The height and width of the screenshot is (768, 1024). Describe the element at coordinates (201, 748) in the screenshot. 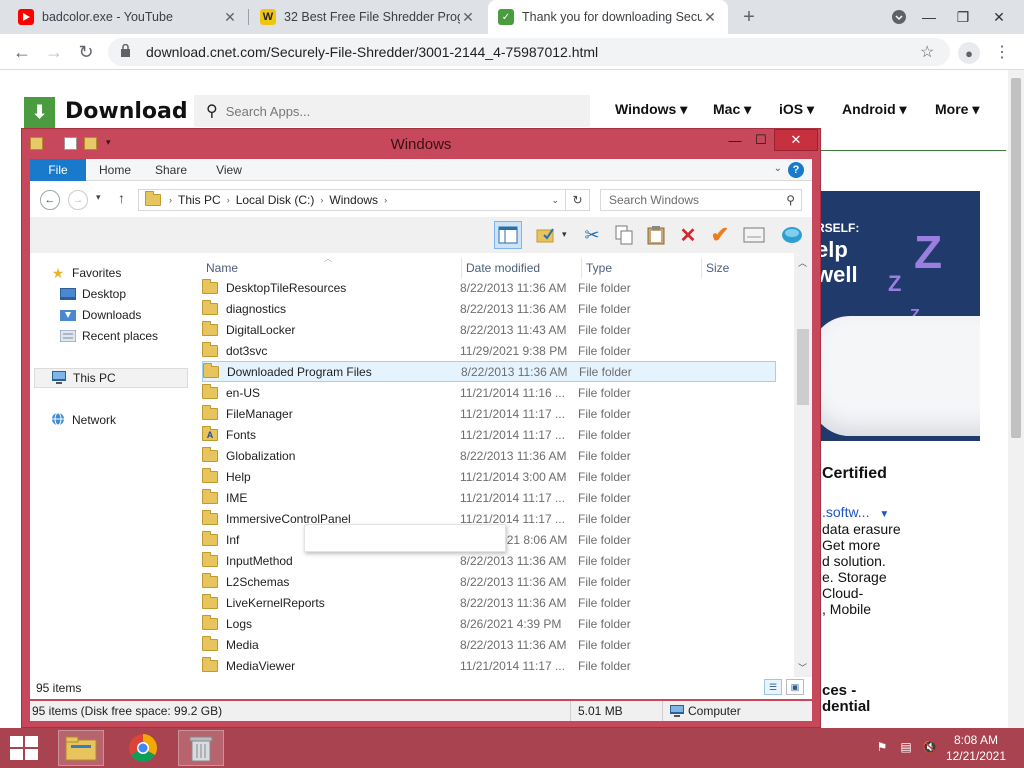

I see `recycle-bin-icon` at that location.